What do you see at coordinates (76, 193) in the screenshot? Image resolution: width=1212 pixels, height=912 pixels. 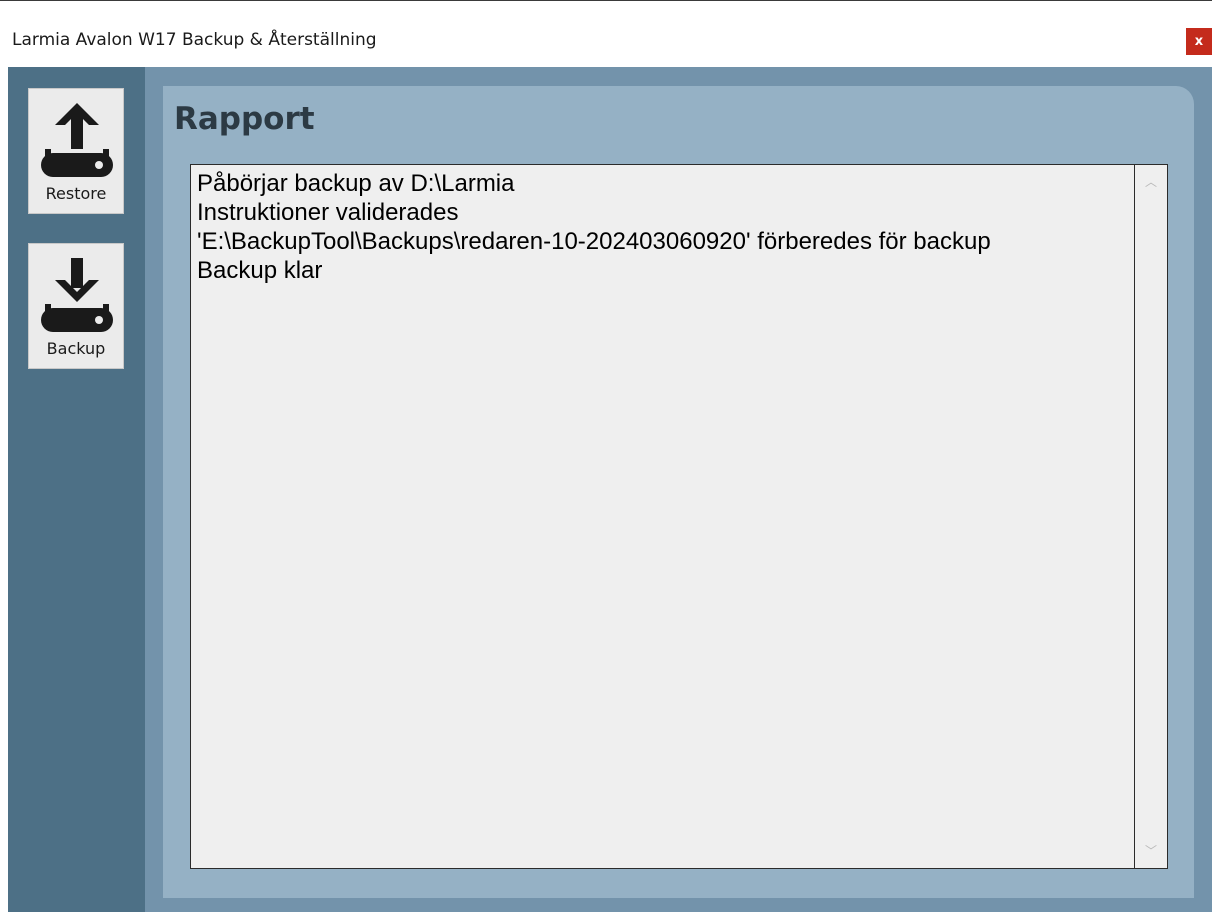 I see `restore-button-label: Restore` at bounding box center [76, 193].